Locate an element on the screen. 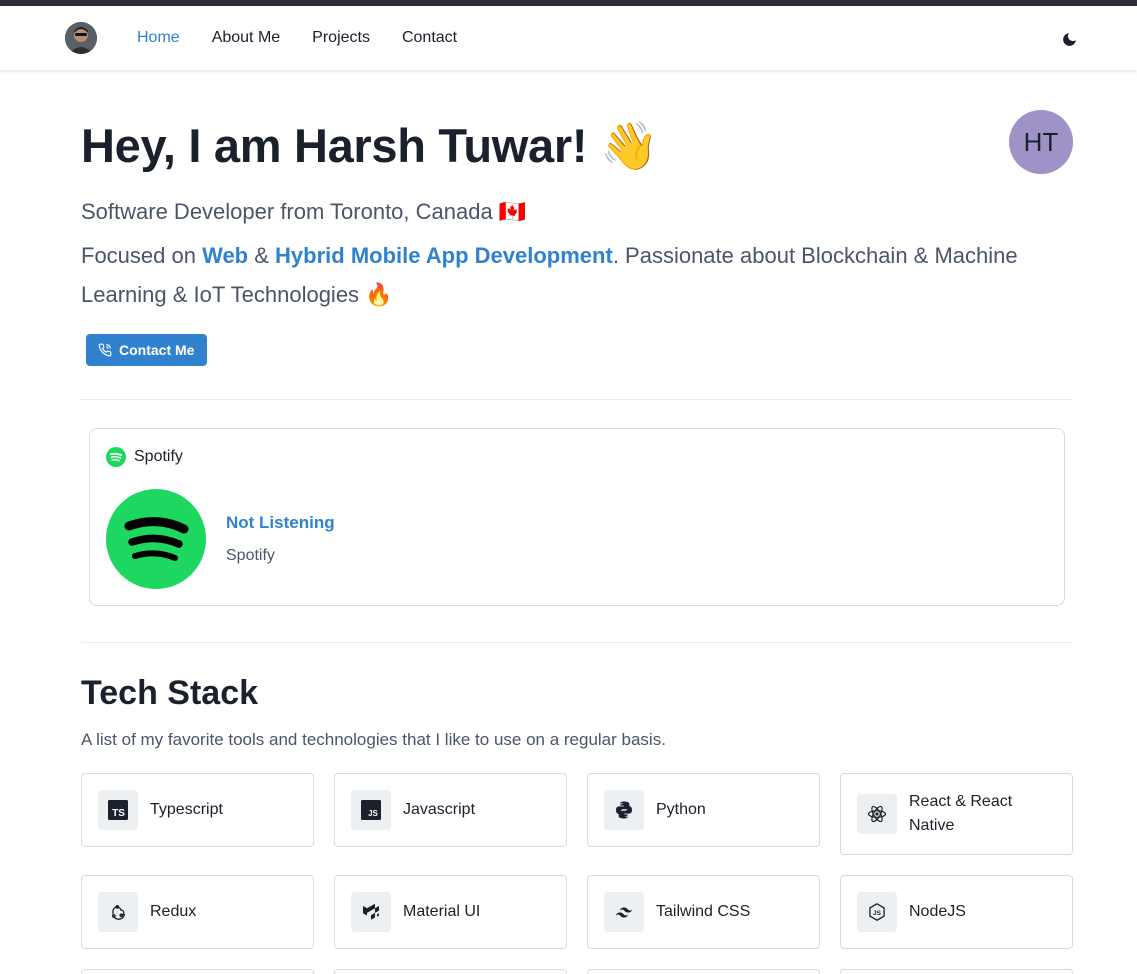 Image resolution: width=1137 pixels, height=974 pixels. nodejs-icon: JS is located at coordinates (877, 912).